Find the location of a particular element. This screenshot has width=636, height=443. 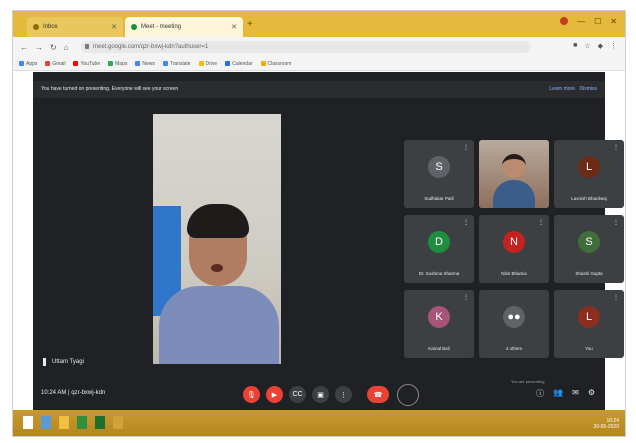

chrome-icon is located at coordinates (82, 422).